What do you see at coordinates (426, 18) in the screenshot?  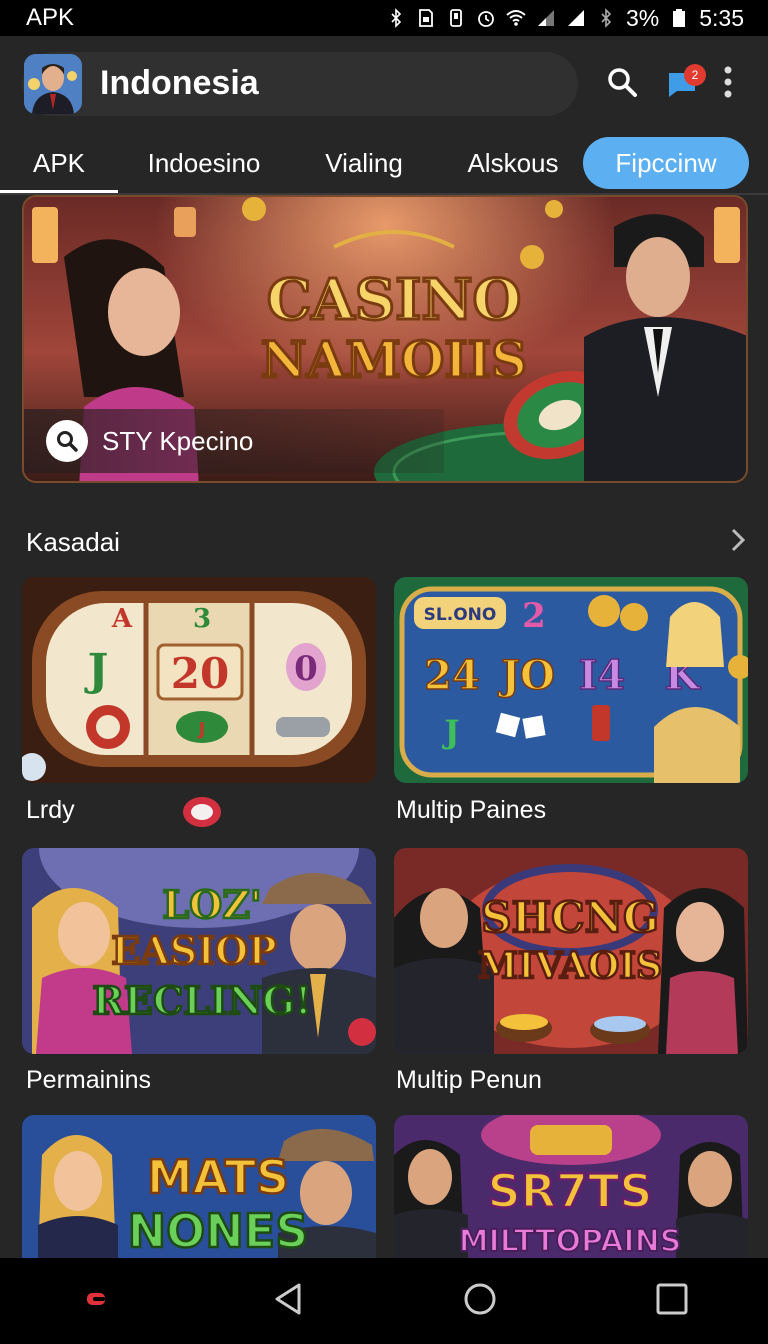 I see `sim-icon` at bounding box center [426, 18].